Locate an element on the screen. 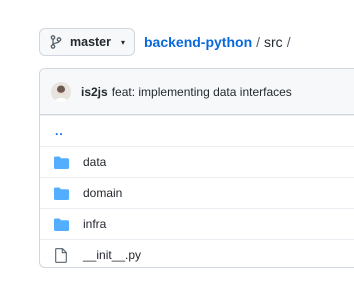  breadcrumb: backend-python / src / is located at coordinates (219, 42).